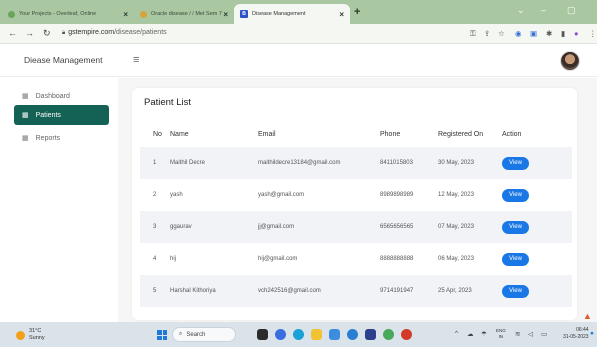 The height and width of the screenshot is (347, 597). What do you see at coordinates (167, 102) in the screenshot?
I see `page-title: Patient List` at bounding box center [167, 102].